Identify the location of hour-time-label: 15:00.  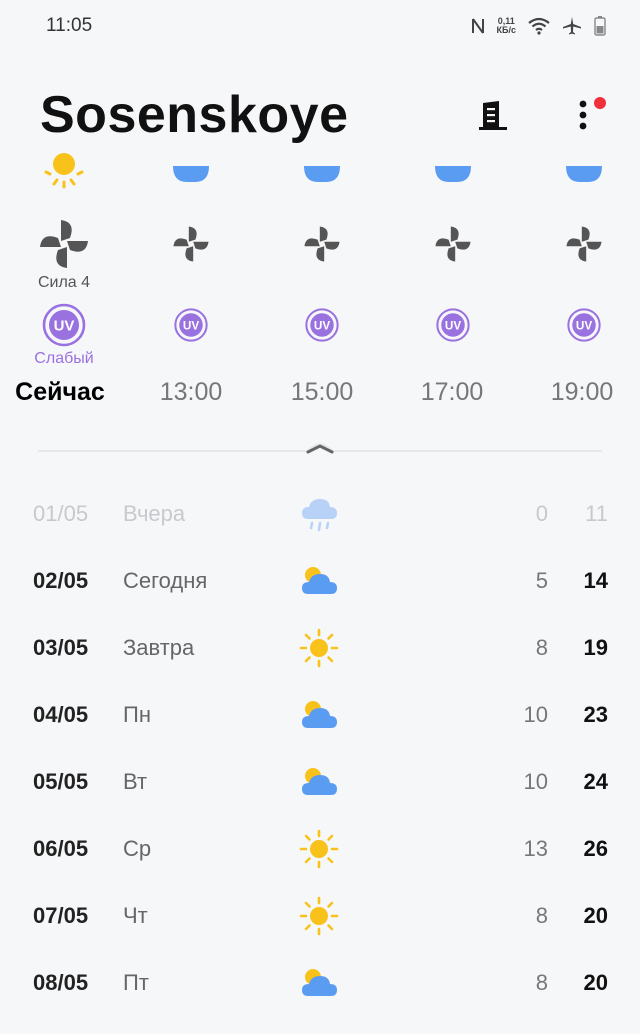
(322, 392).